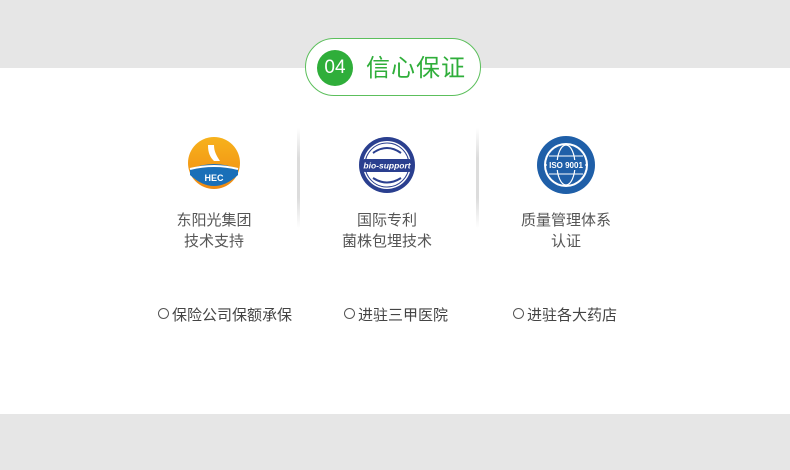  Describe the element at coordinates (214, 163) in the screenshot. I see `hec-logo-icon: HEC` at that location.